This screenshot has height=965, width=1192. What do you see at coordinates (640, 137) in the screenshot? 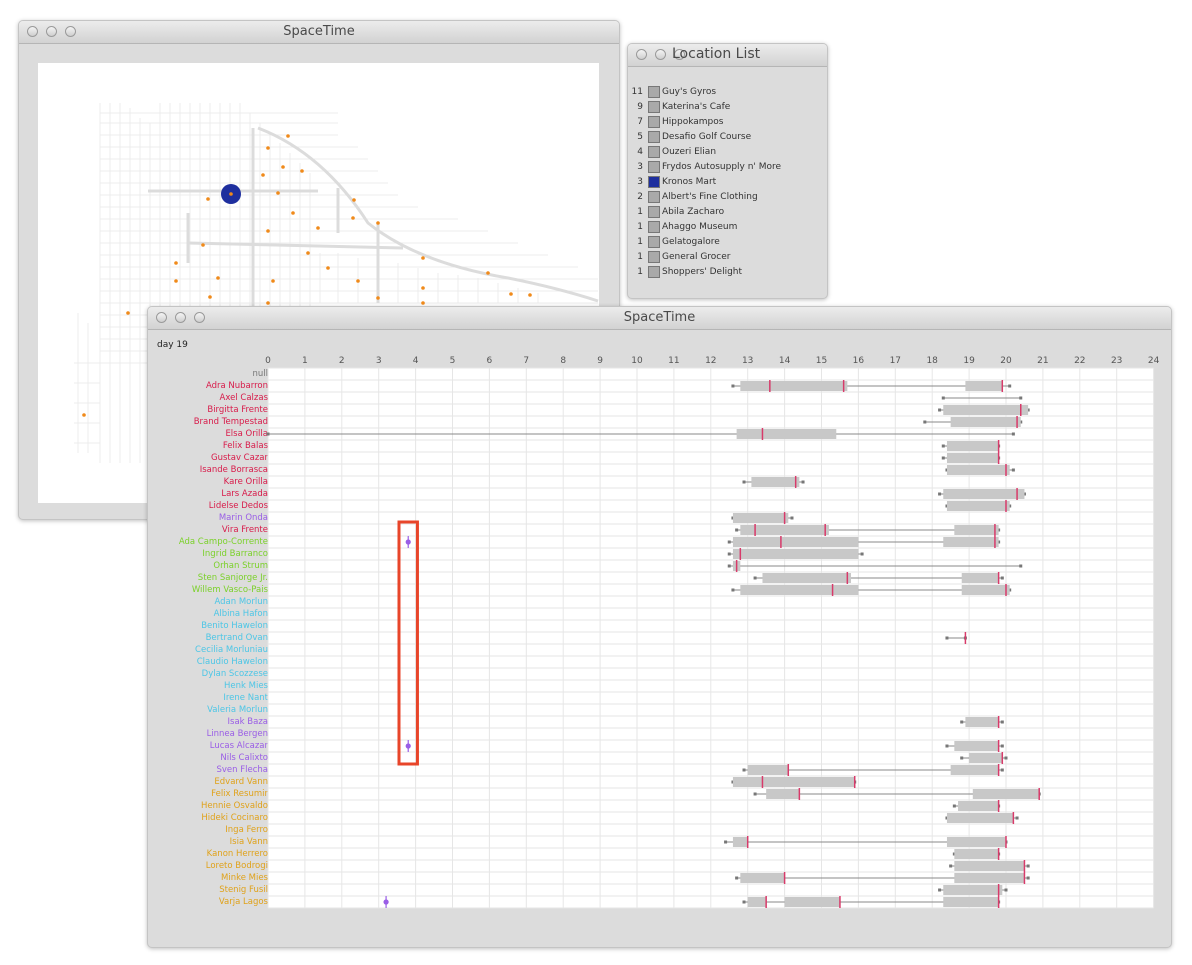
I see `location-count: 5` at bounding box center [640, 137].